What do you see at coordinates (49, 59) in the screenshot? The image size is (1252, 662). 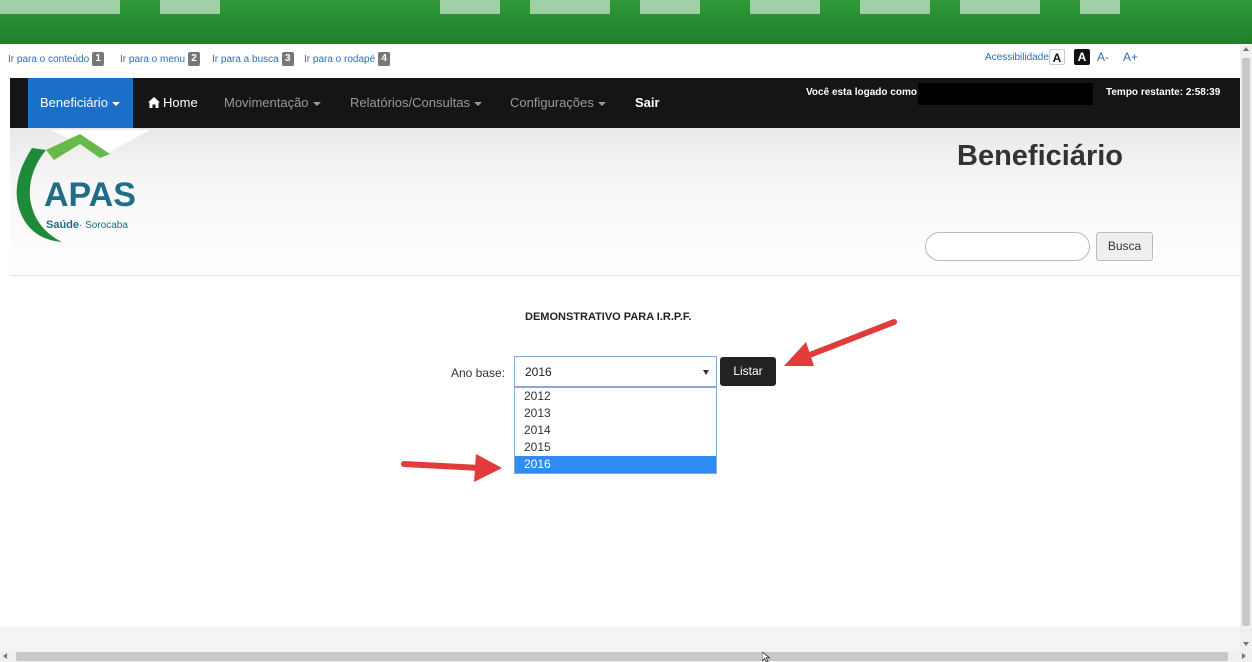 I see `skip-link-label: Ir para o conteúdo` at bounding box center [49, 59].